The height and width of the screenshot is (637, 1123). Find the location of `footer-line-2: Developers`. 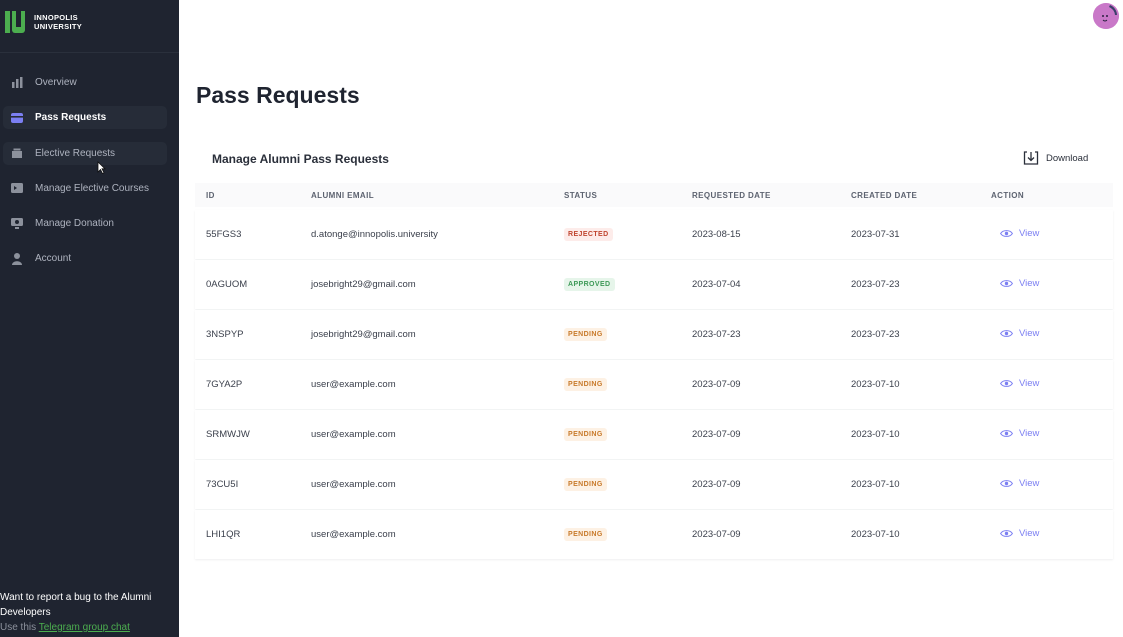

footer-line-2: Developers is located at coordinates (25, 612).